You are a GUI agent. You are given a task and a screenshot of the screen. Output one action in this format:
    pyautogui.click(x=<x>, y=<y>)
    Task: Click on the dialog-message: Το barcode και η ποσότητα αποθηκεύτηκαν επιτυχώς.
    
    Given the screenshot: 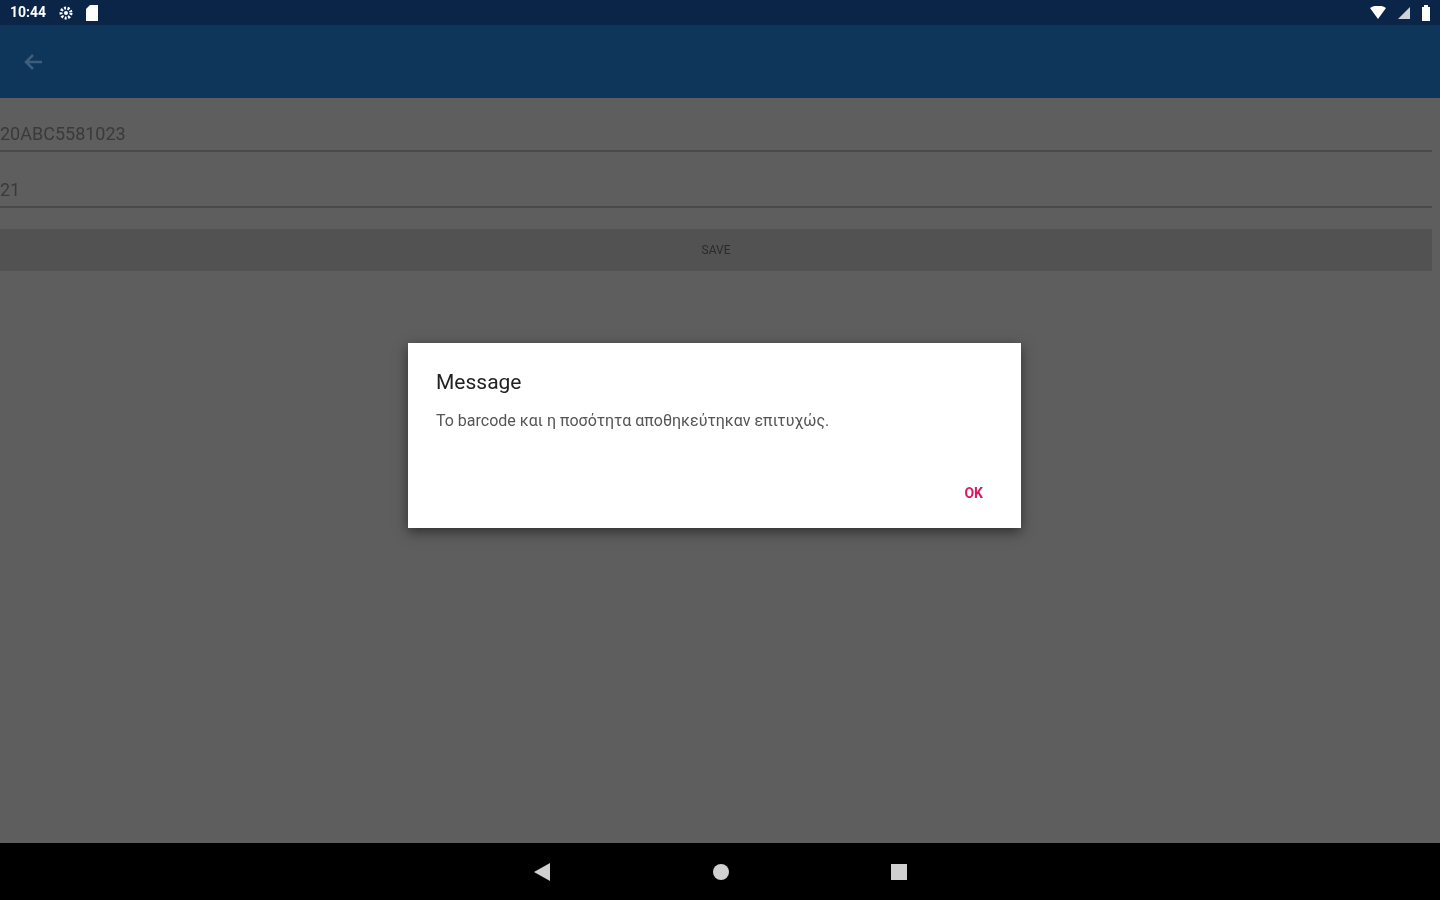 What is the action you would take?
    pyautogui.click(x=633, y=420)
    